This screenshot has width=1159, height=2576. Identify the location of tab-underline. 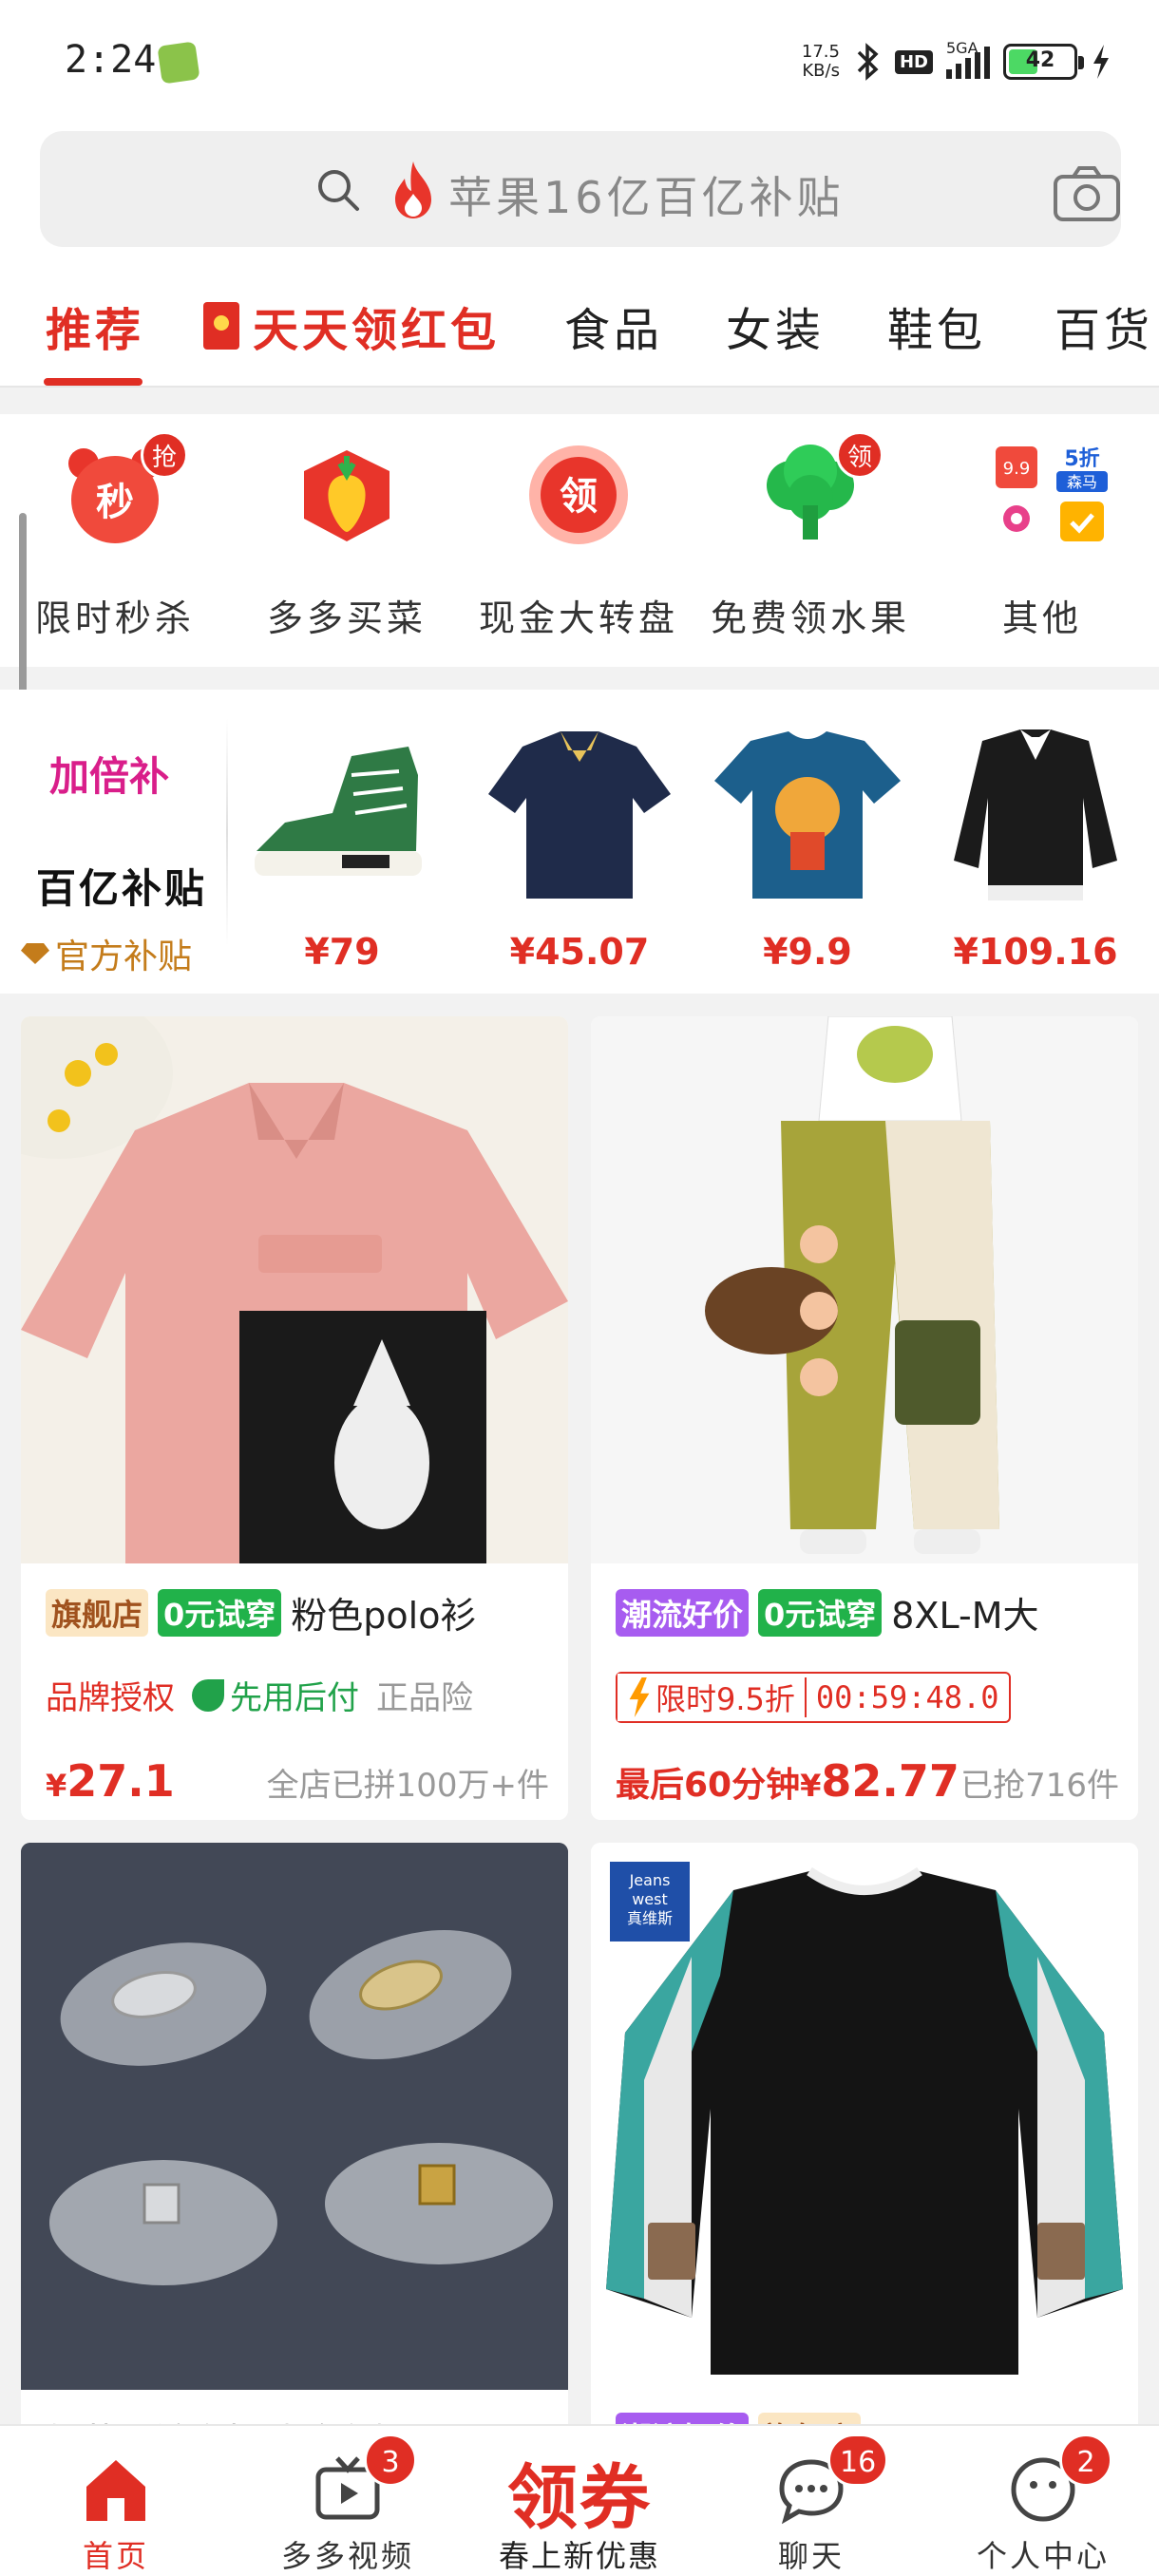
(93, 382).